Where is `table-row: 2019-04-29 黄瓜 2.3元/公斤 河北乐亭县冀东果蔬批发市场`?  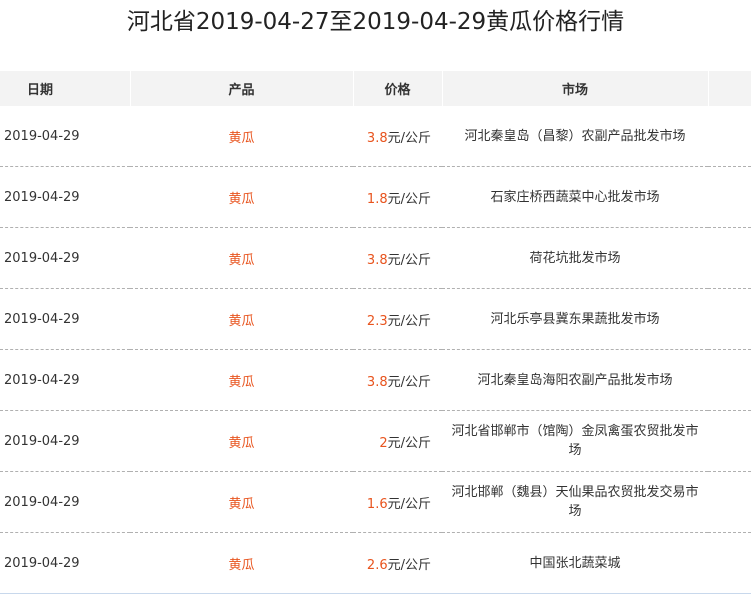 table-row: 2019-04-29 黄瓜 2.3元/公斤 河北乐亭县冀东果蔬批发市场 is located at coordinates (375, 319).